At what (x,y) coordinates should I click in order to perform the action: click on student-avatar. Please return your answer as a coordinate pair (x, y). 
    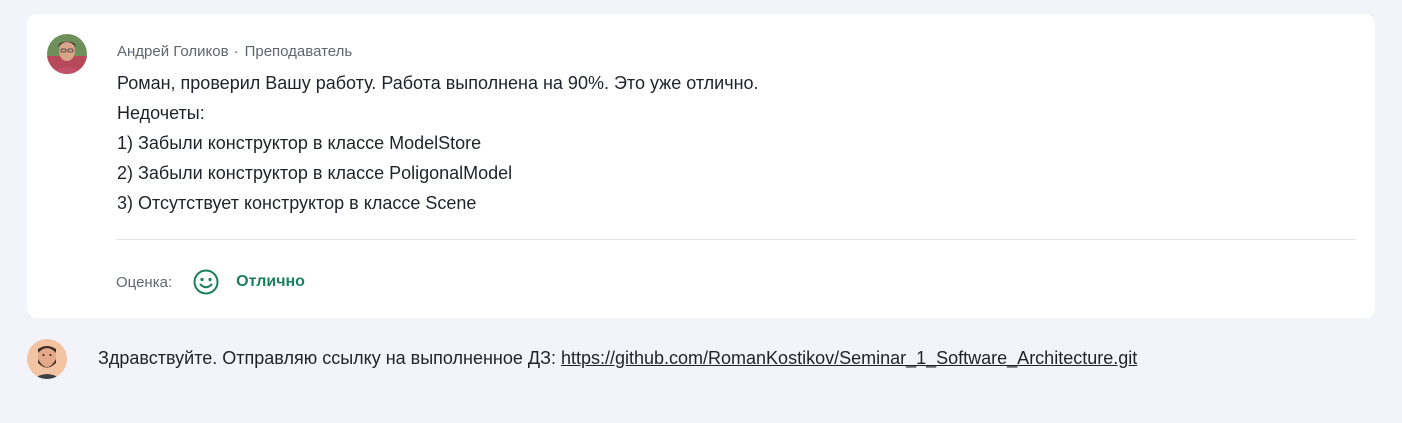
    Looking at the image, I should click on (47, 359).